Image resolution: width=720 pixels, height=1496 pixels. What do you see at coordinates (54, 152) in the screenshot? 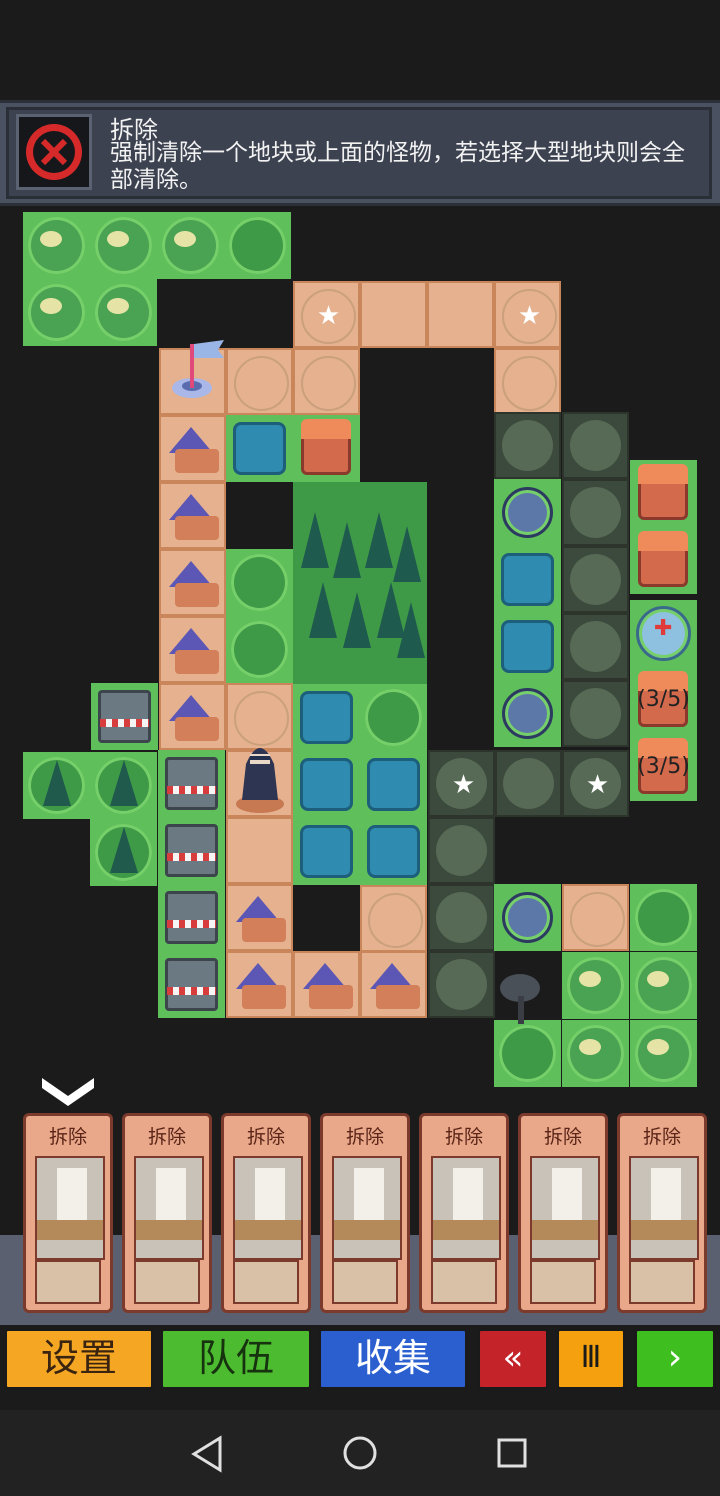
I see `remove-x-icon` at bounding box center [54, 152].